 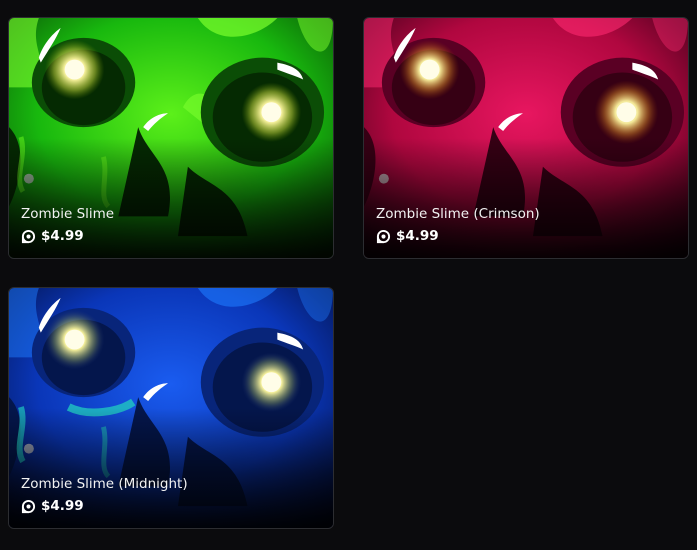 I want to click on item-name: Zombie Slime, so click(x=171, y=214).